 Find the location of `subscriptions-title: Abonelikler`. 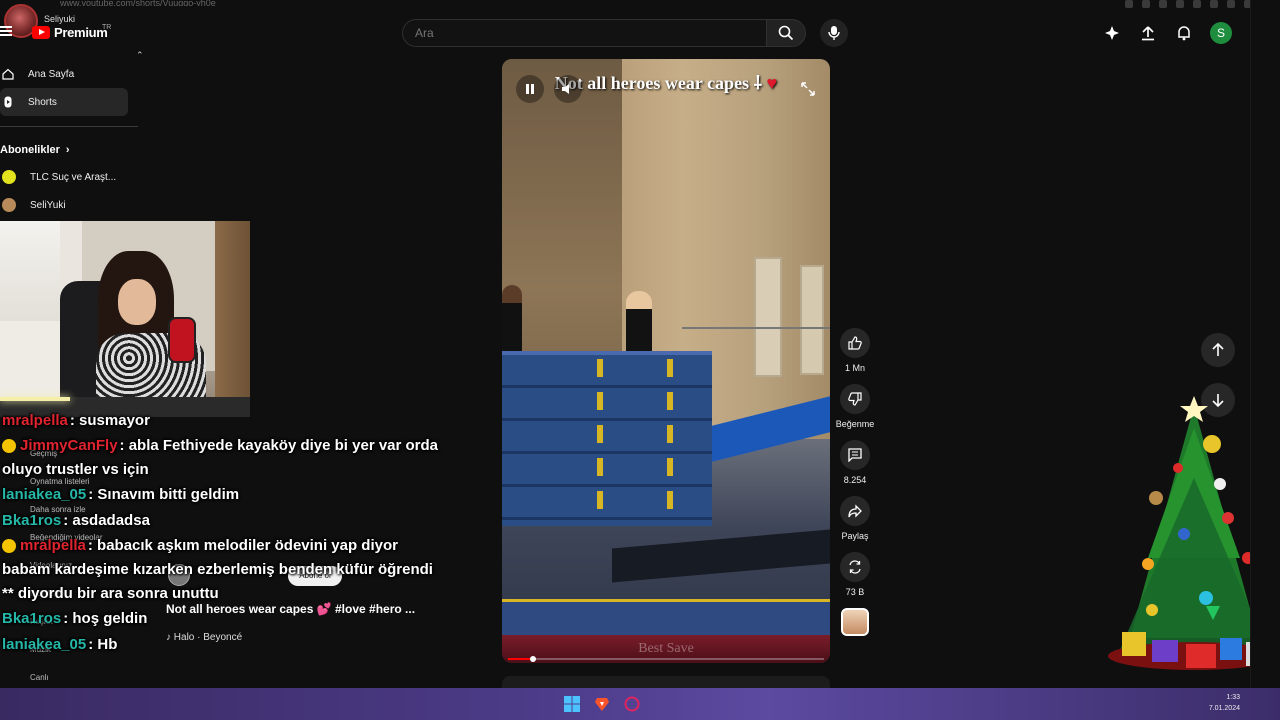

subscriptions-title: Abonelikler is located at coordinates (30, 150).